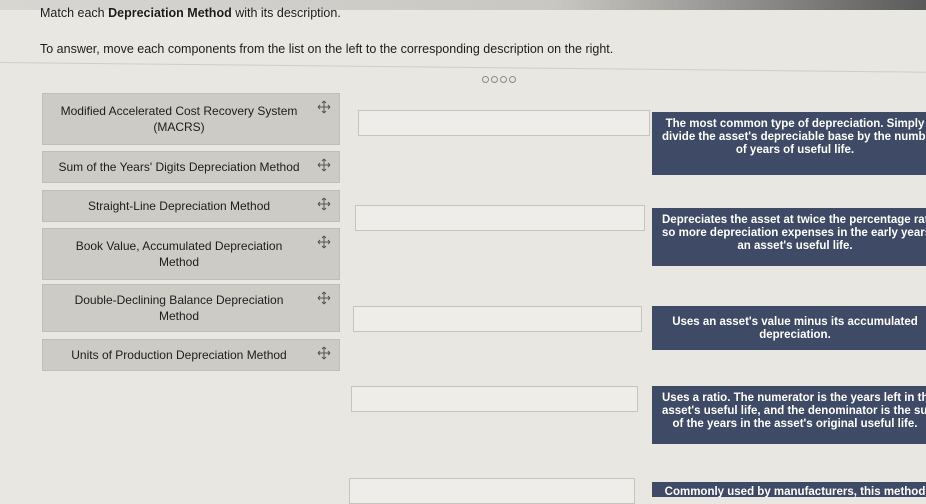 The width and height of the screenshot is (926, 504). Describe the element at coordinates (179, 355) in the screenshot. I see `item-label: Units of Production Depreciation Method` at that location.